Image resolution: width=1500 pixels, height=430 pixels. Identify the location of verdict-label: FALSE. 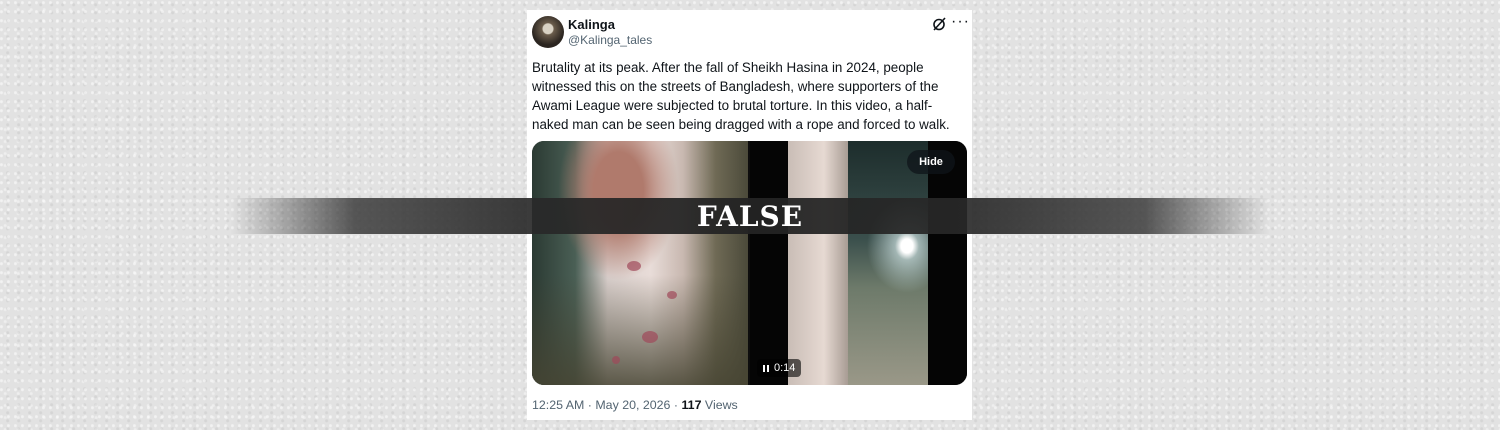
(750, 216).